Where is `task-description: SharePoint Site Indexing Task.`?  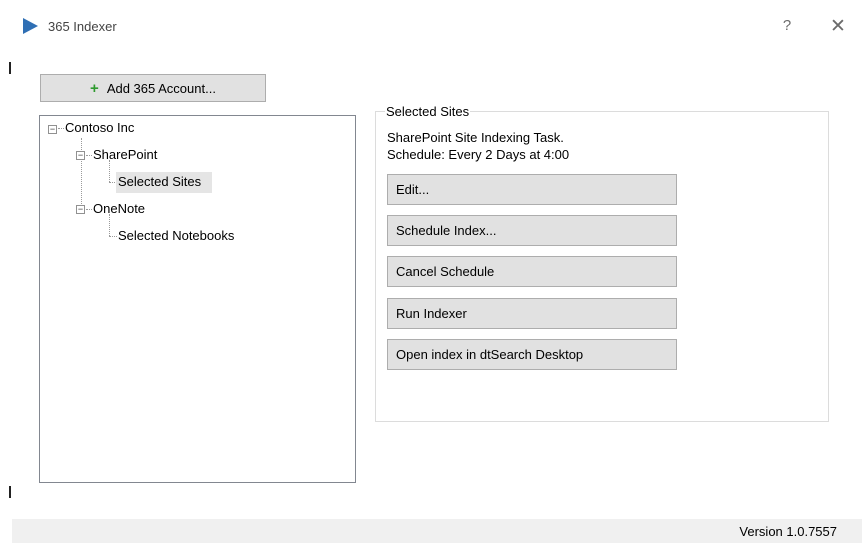
task-description: SharePoint Site Indexing Task. is located at coordinates (475, 137).